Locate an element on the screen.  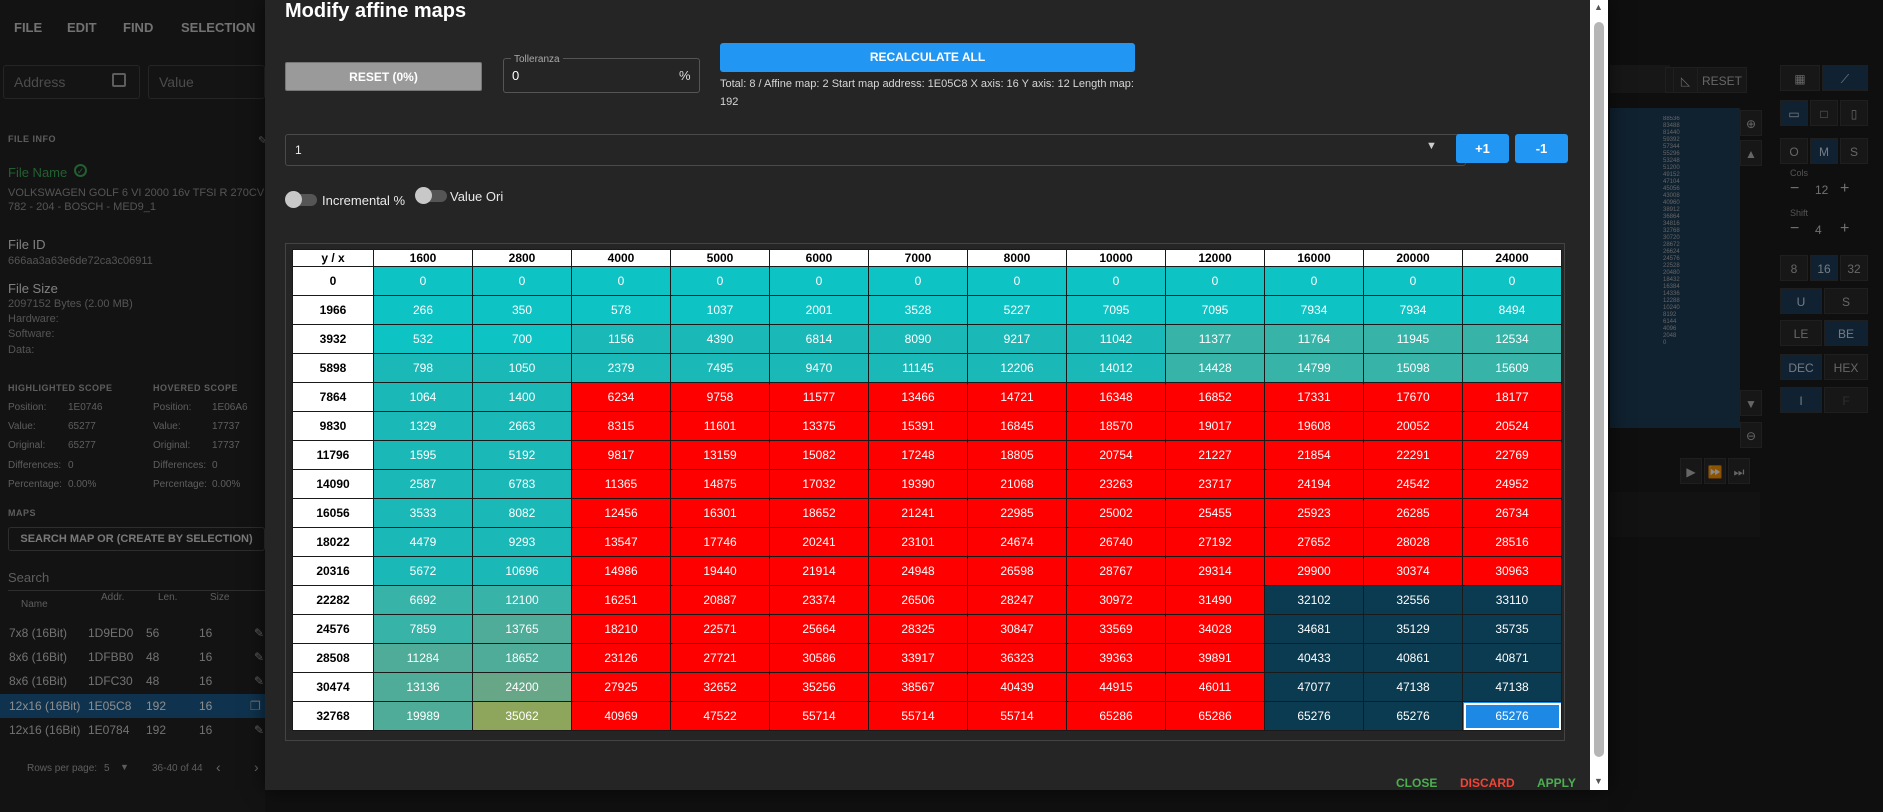
table-cell: 2379 is located at coordinates (621, 368).